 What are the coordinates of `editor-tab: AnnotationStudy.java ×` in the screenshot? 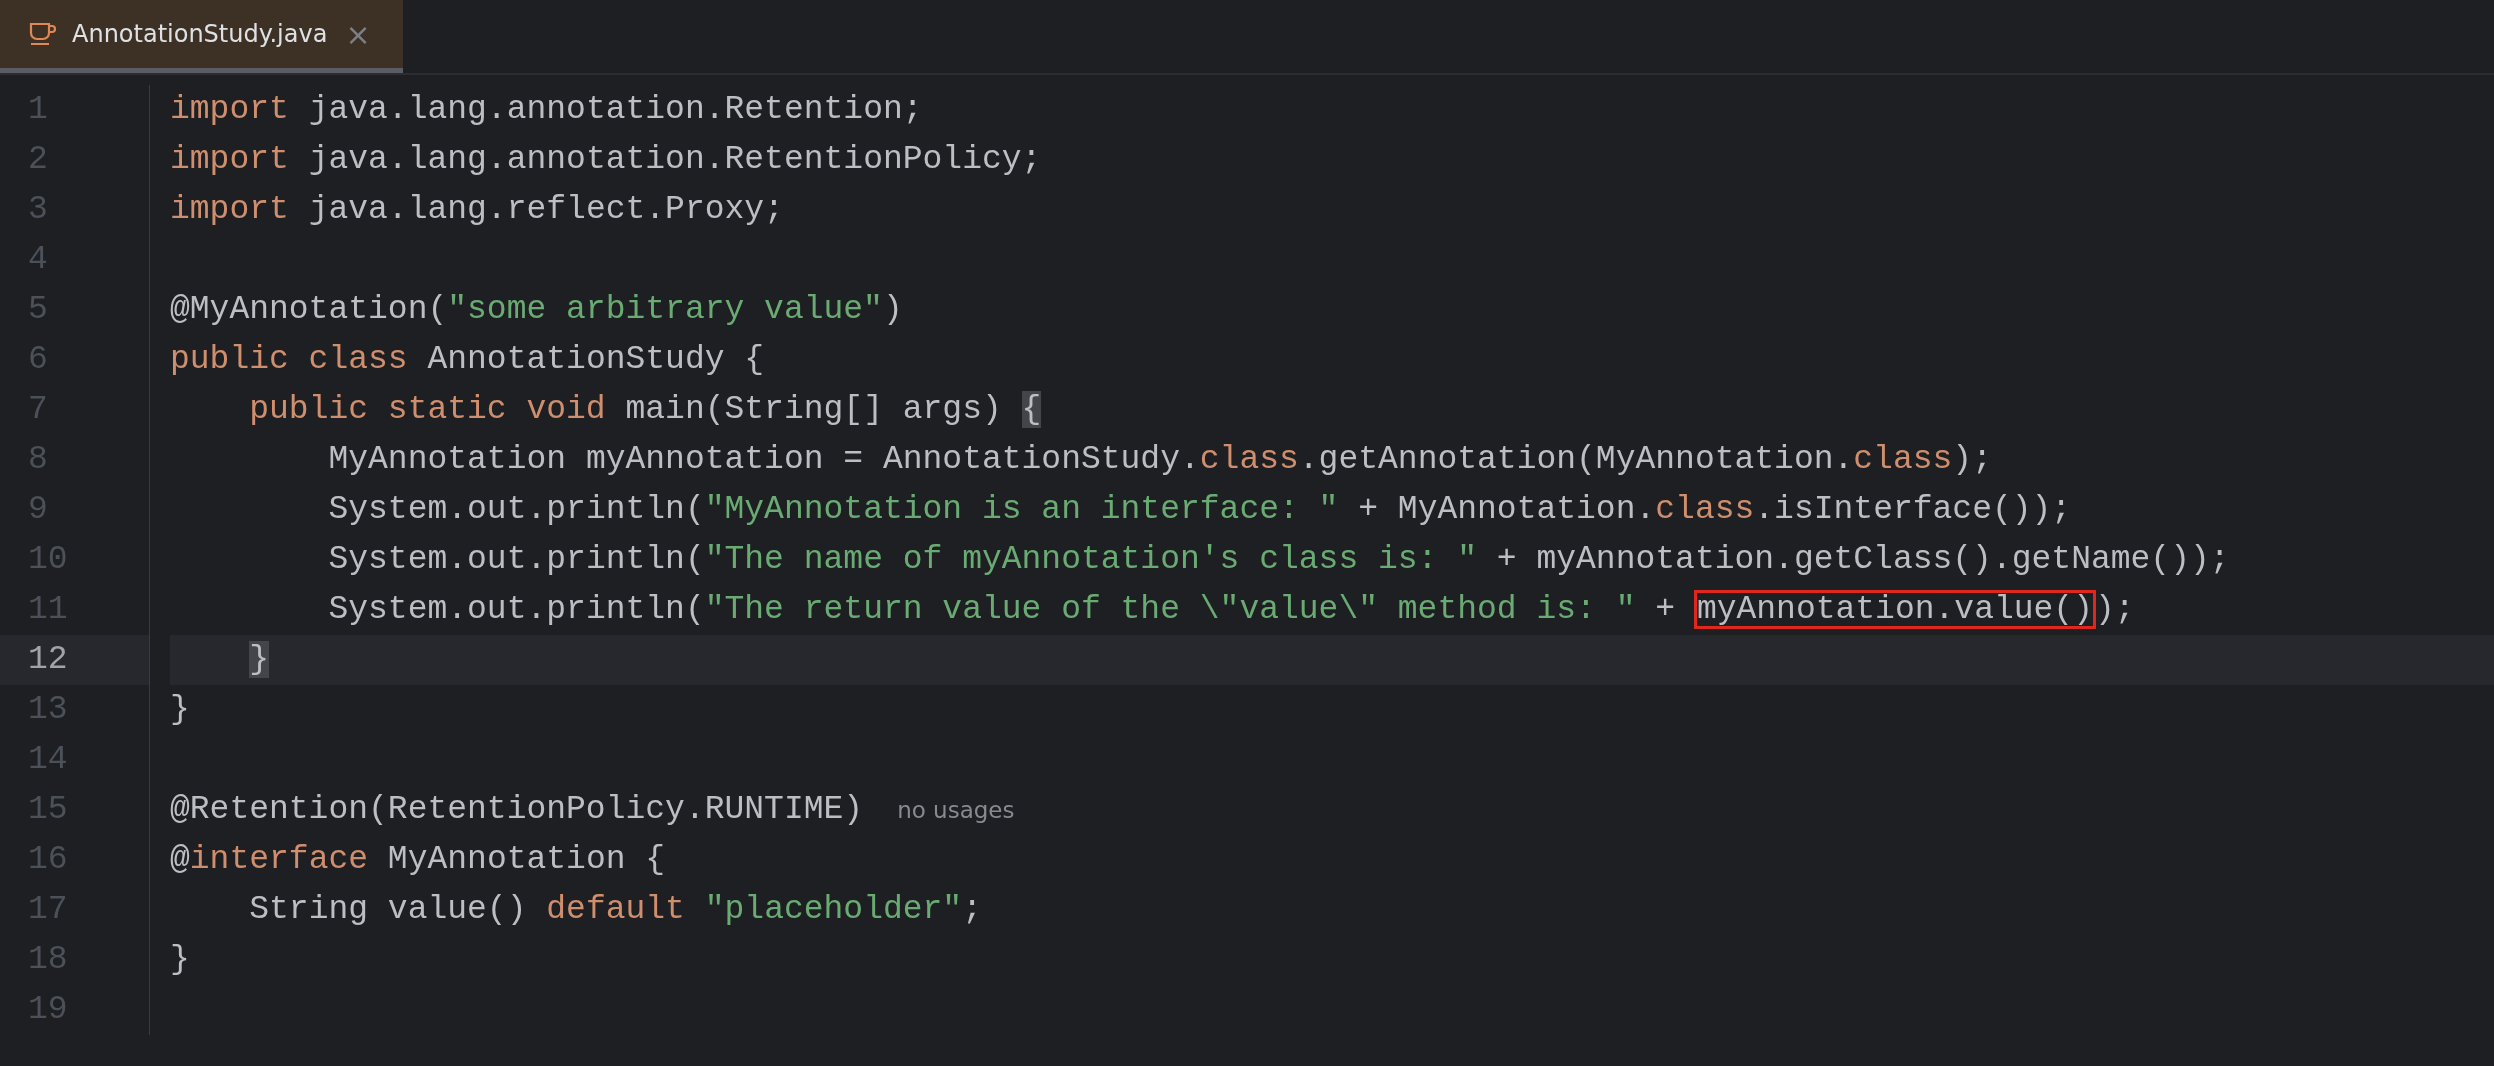 It's located at (201, 36).